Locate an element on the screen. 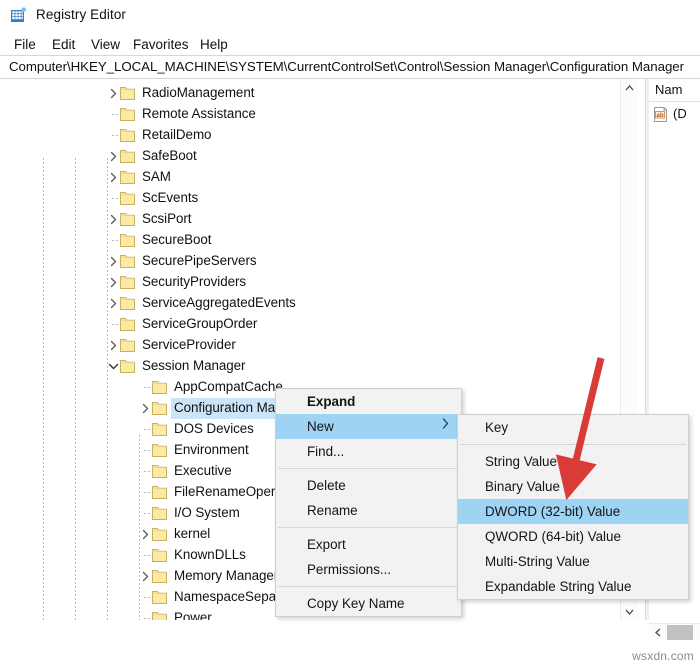 This screenshot has width=700, height=664. tree-item-label: SafeBoot is located at coordinates (169, 155).